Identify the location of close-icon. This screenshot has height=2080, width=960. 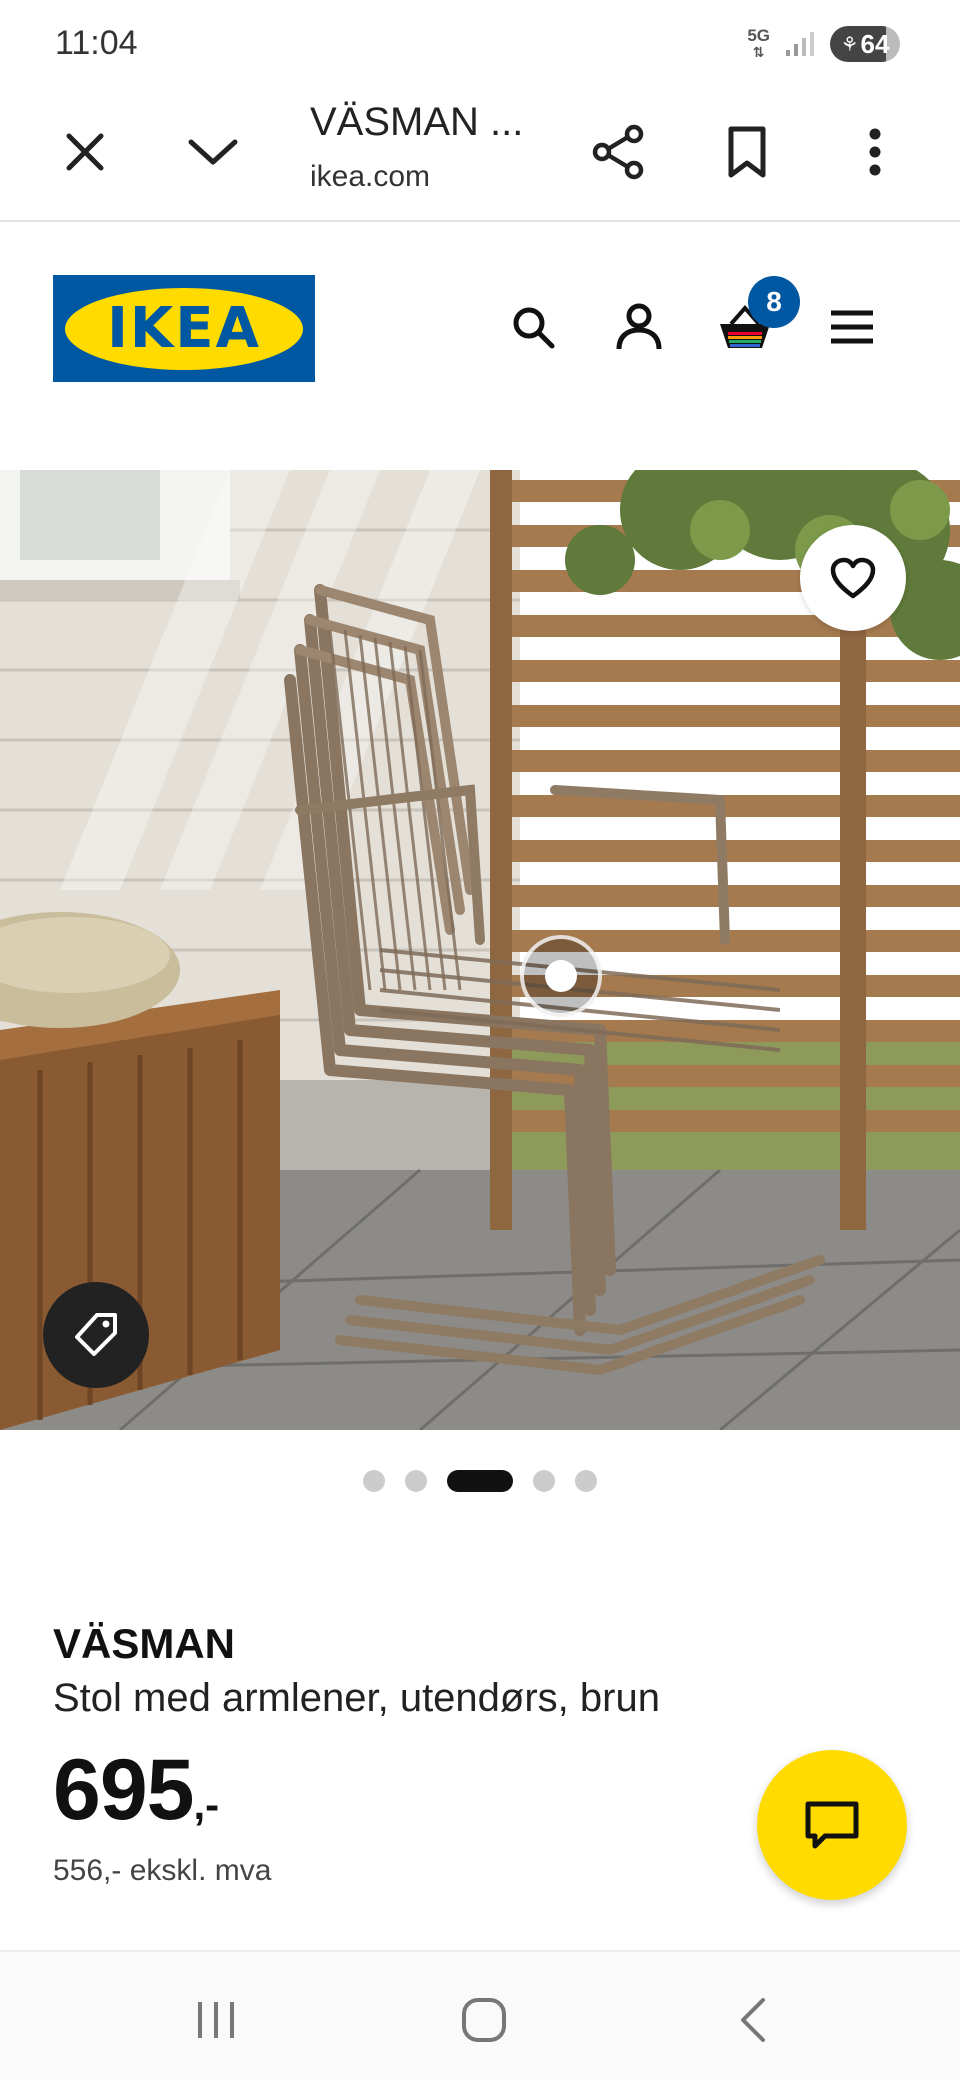
(85, 152).